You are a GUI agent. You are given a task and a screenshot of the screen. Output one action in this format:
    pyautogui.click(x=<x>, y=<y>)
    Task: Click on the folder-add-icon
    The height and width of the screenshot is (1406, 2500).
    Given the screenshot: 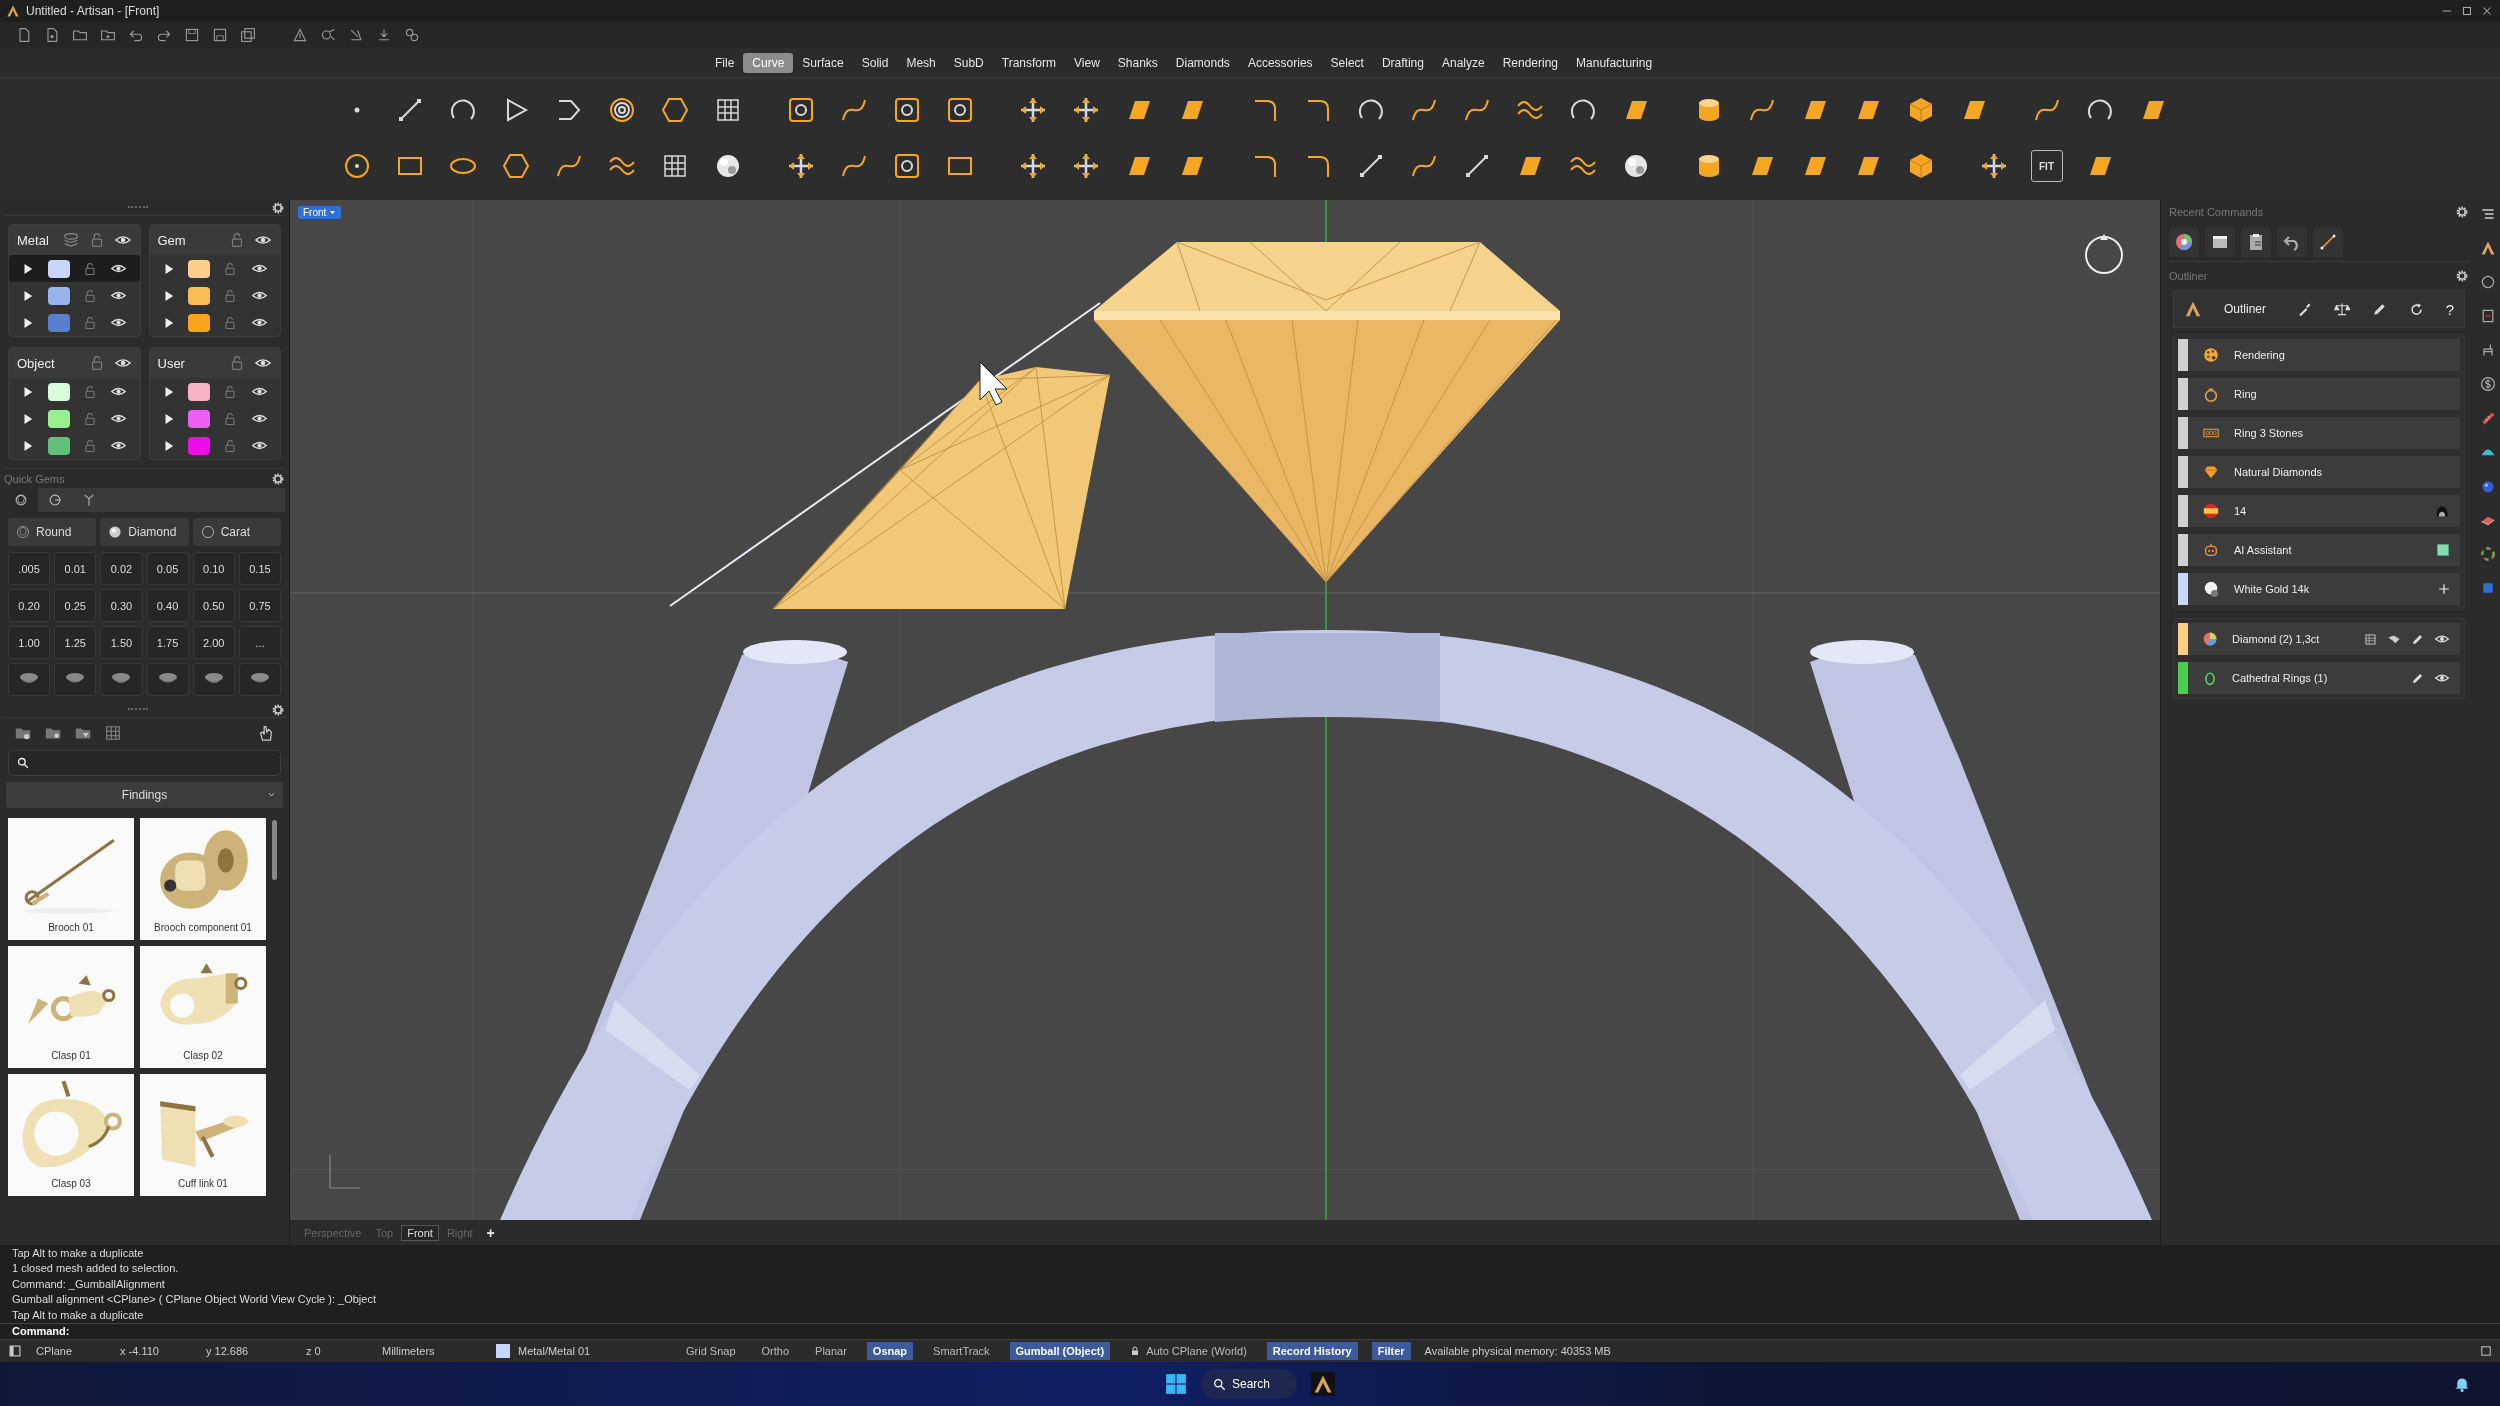 What is the action you would take?
    pyautogui.click(x=108, y=35)
    